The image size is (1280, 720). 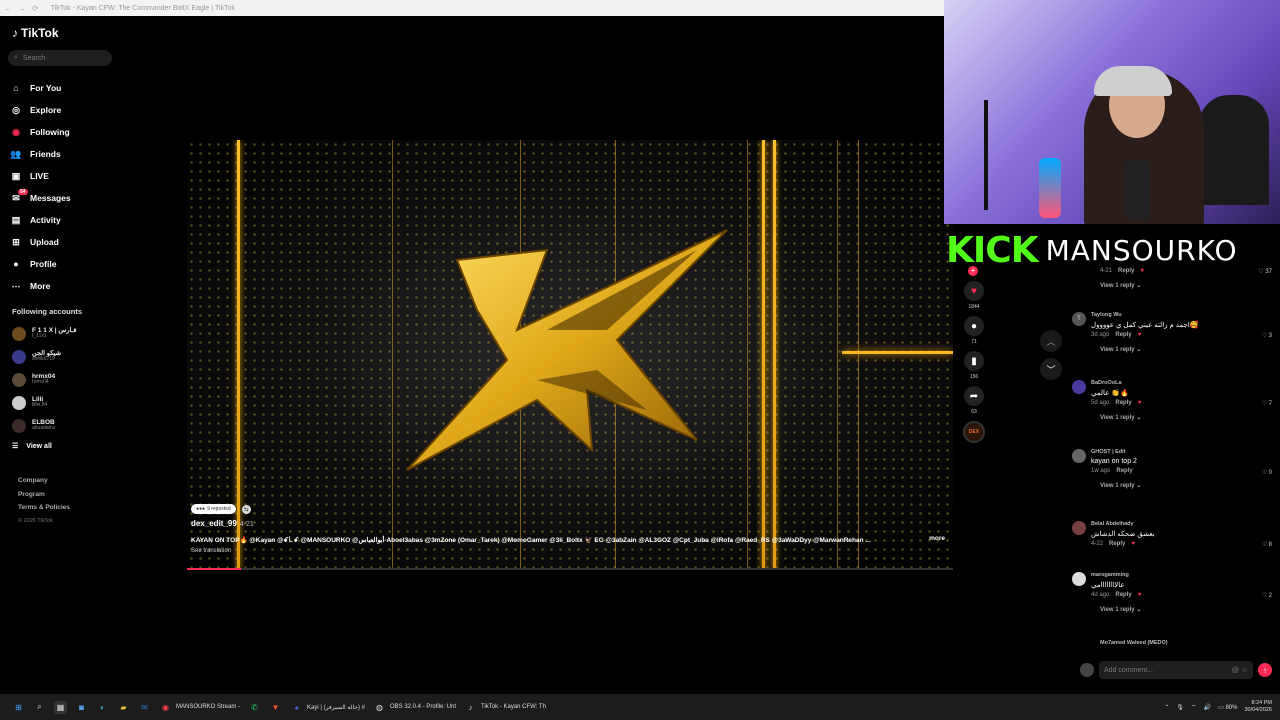 I want to click on taskbar-label: TikTok - Kayan CFW: Th, so click(x=513, y=707).